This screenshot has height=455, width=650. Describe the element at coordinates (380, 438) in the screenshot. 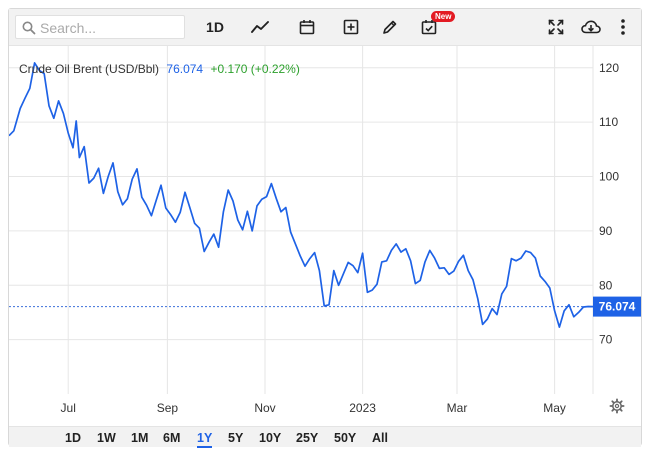

I see `range-button-all: All` at that location.